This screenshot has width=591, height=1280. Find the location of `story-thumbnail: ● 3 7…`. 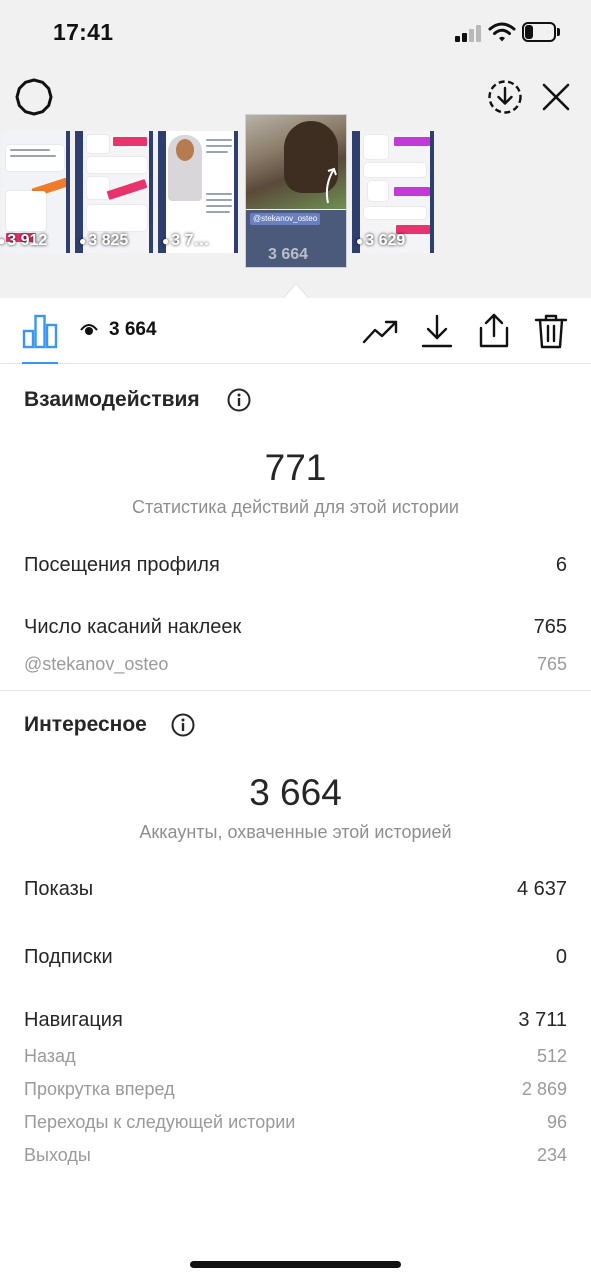

story-thumbnail: ● 3 7… is located at coordinates (198, 192).